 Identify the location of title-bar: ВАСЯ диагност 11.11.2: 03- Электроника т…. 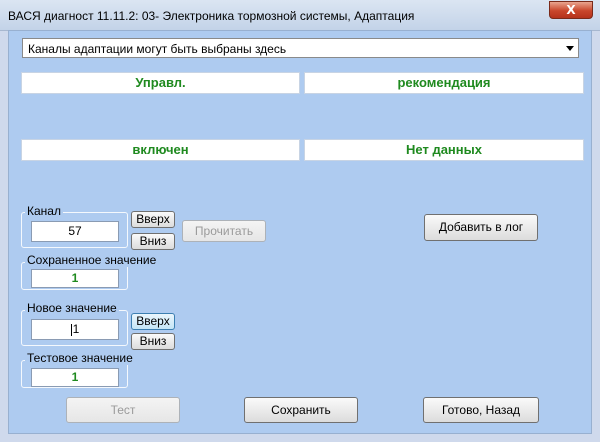
(300, 15).